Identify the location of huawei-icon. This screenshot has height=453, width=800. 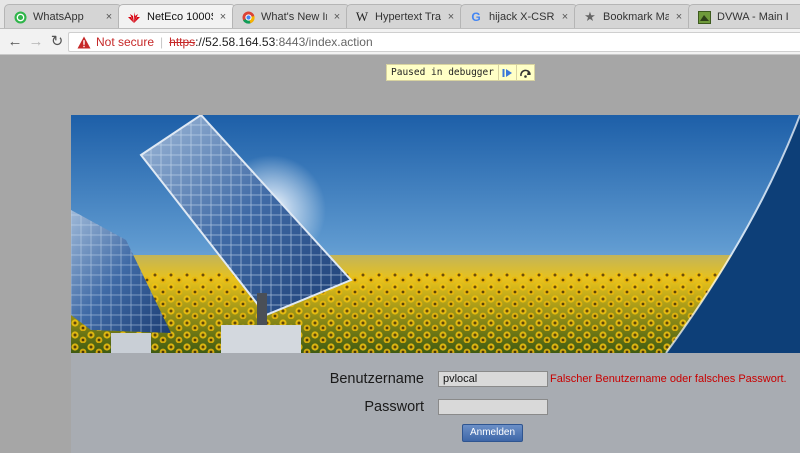
(134, 17).